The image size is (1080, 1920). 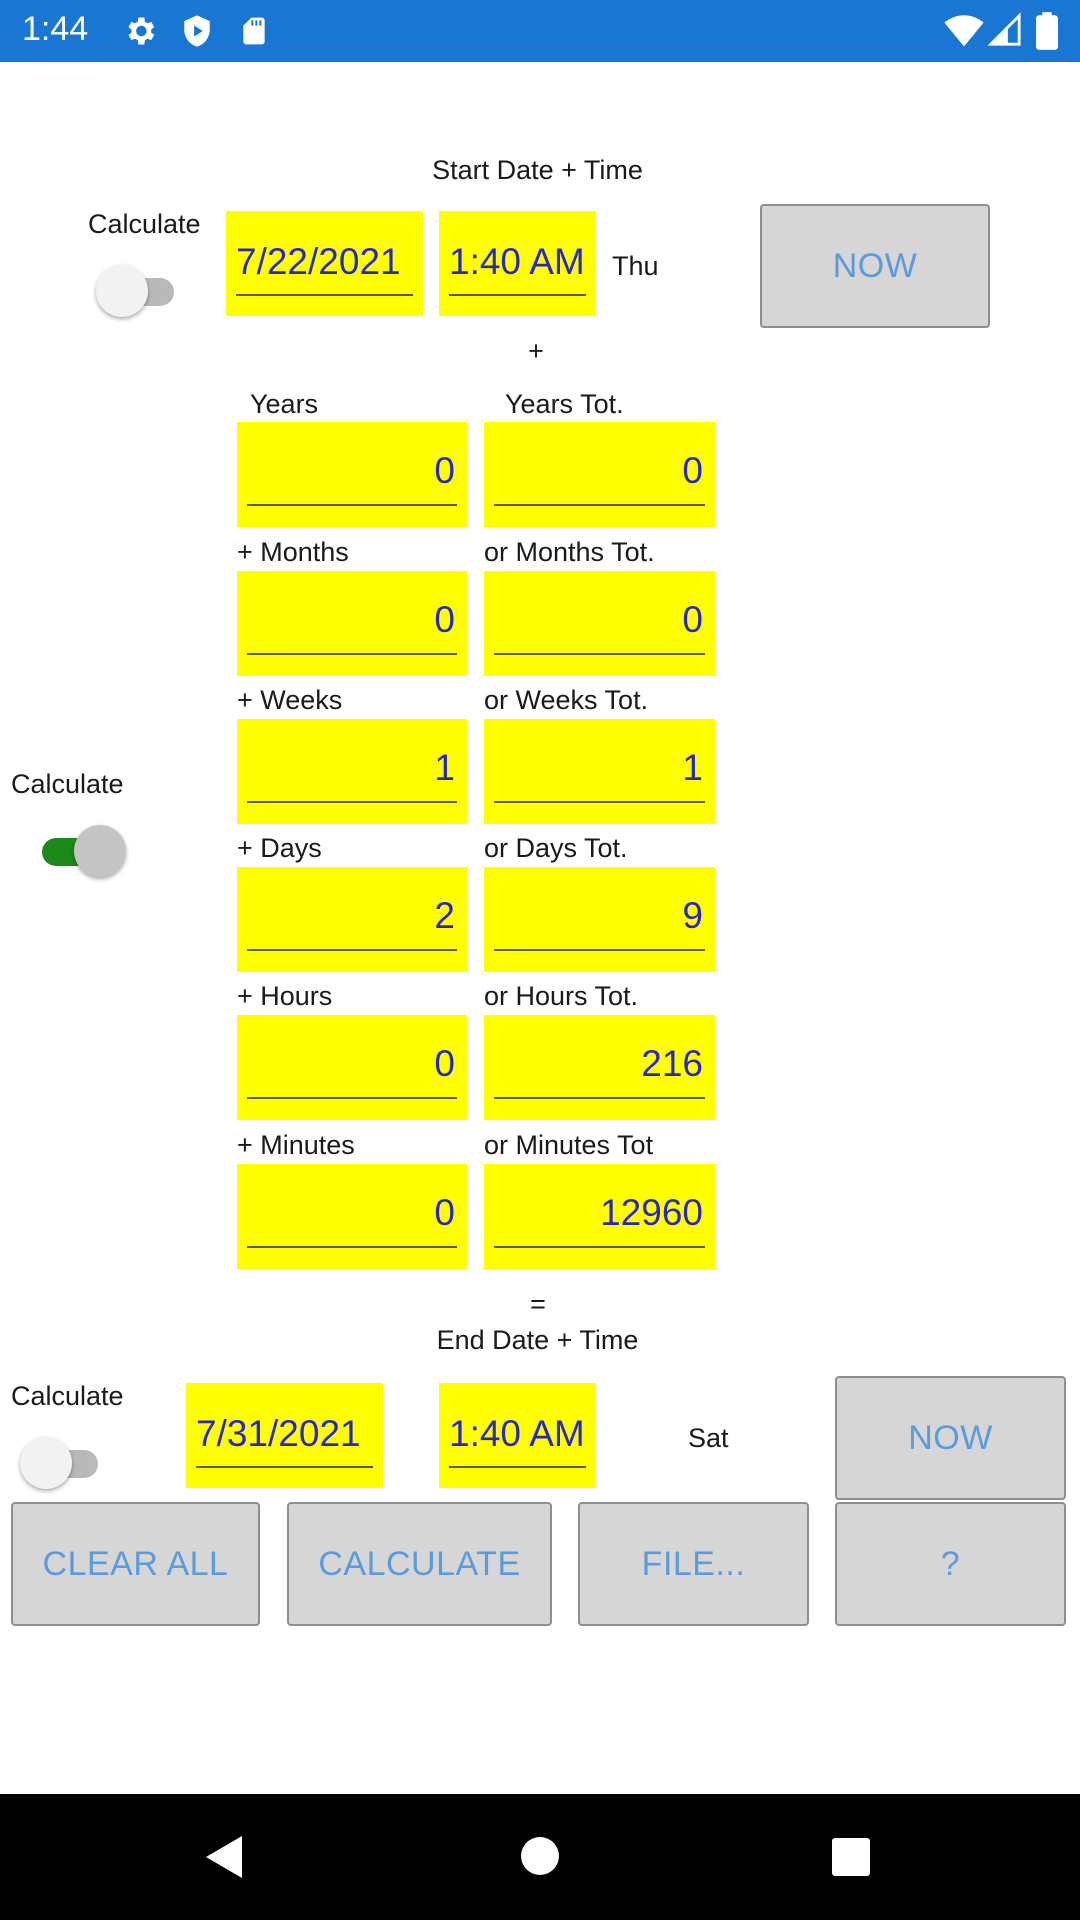 I want to click on start-time-field: 1:40 AM, so click(x=517, y=263).